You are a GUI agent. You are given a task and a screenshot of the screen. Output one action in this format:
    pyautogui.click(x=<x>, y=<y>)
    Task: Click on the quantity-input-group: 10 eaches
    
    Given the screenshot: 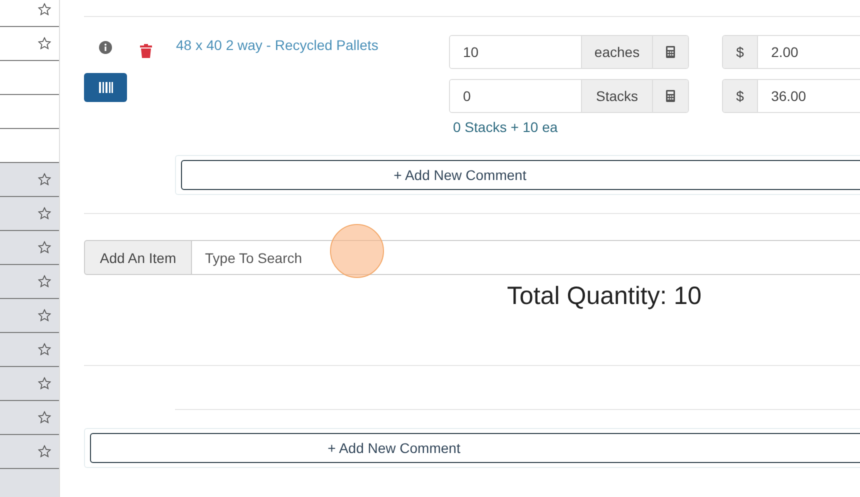 What is the action you would take?
    pyautogui.click(x=569, y=52)
    